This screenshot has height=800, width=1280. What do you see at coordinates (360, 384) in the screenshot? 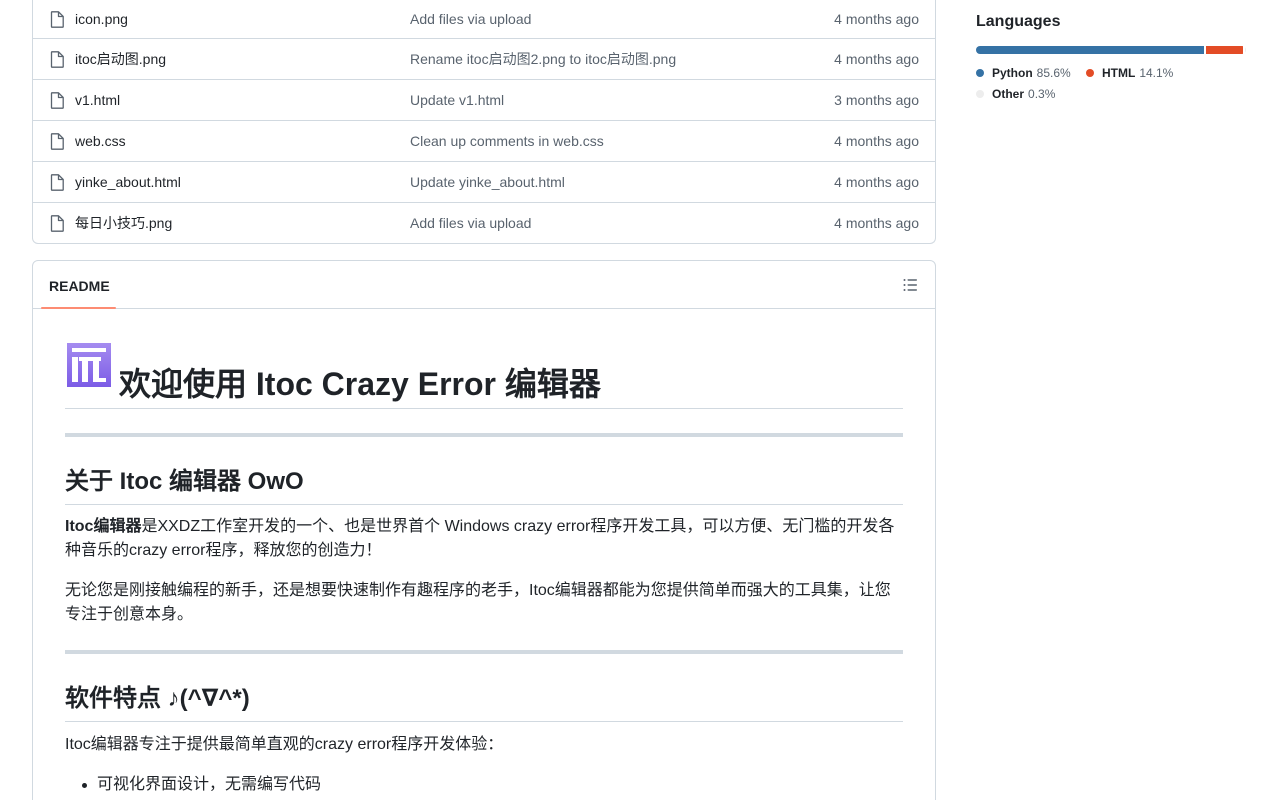
I see `page-title: 欢迎使用 Itoc Crazy Error 编辑器` at bounding box center [360, 384].